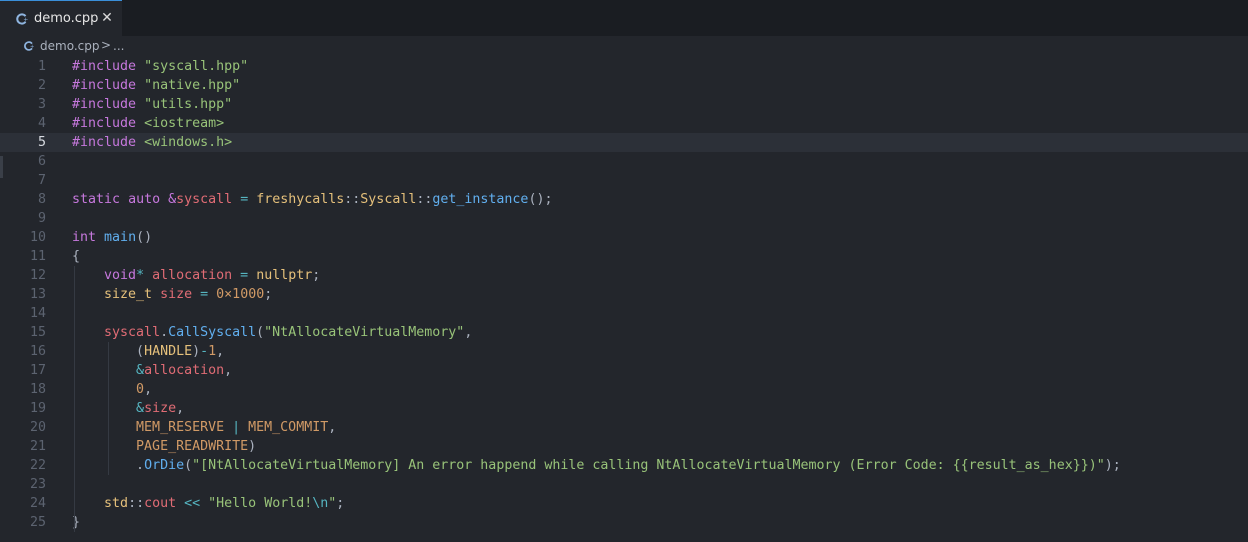 This screenshot has width=1248, height=542. I want to click on code-line: 4 #include <iostream>, so click(624, 123).